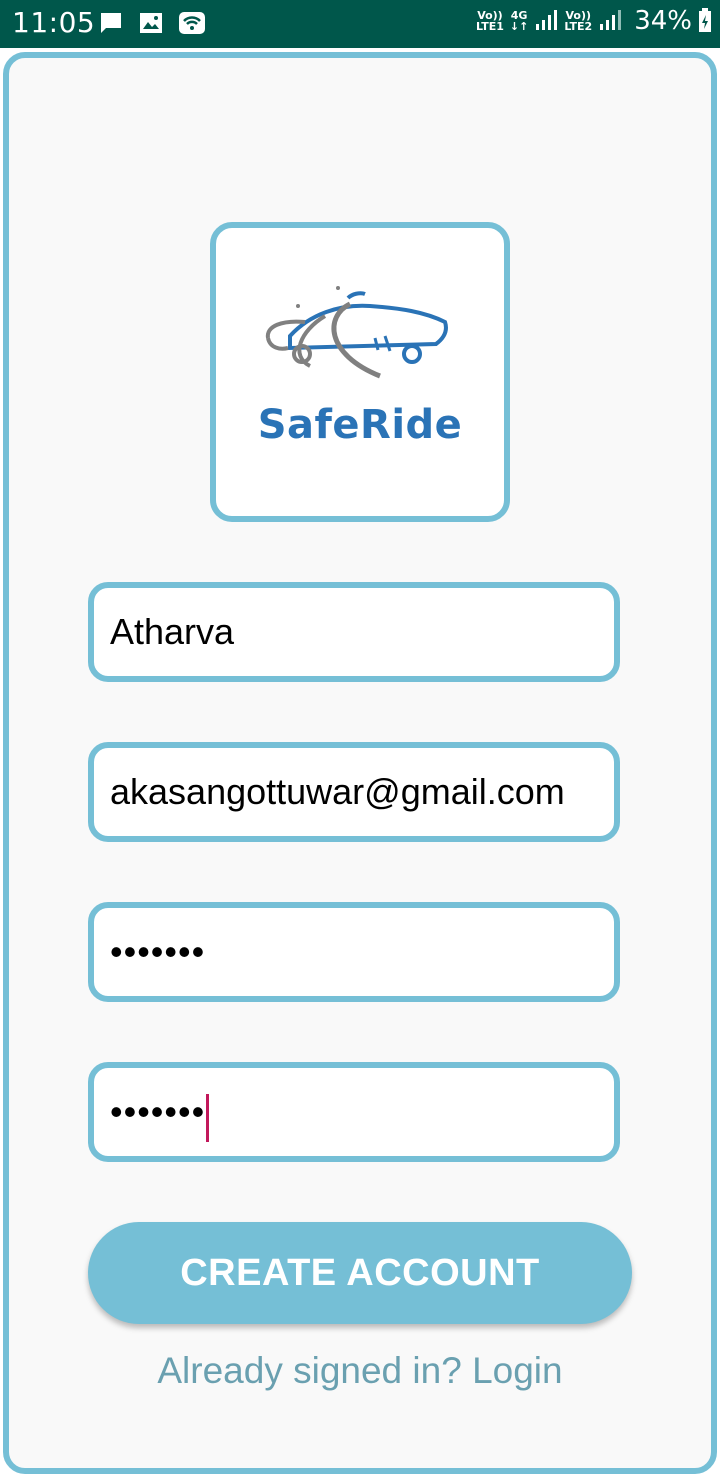 The image size is (720, 1480). What do you see at coordinates (356, 332) in the screenshot?
I see `car-logo-icon` at bounding box center [356, 332].